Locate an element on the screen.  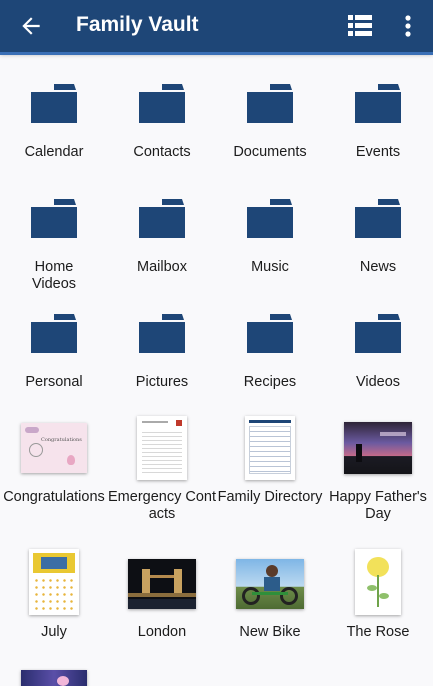
page-title: Family Vault is located at coordinates (137, 24).